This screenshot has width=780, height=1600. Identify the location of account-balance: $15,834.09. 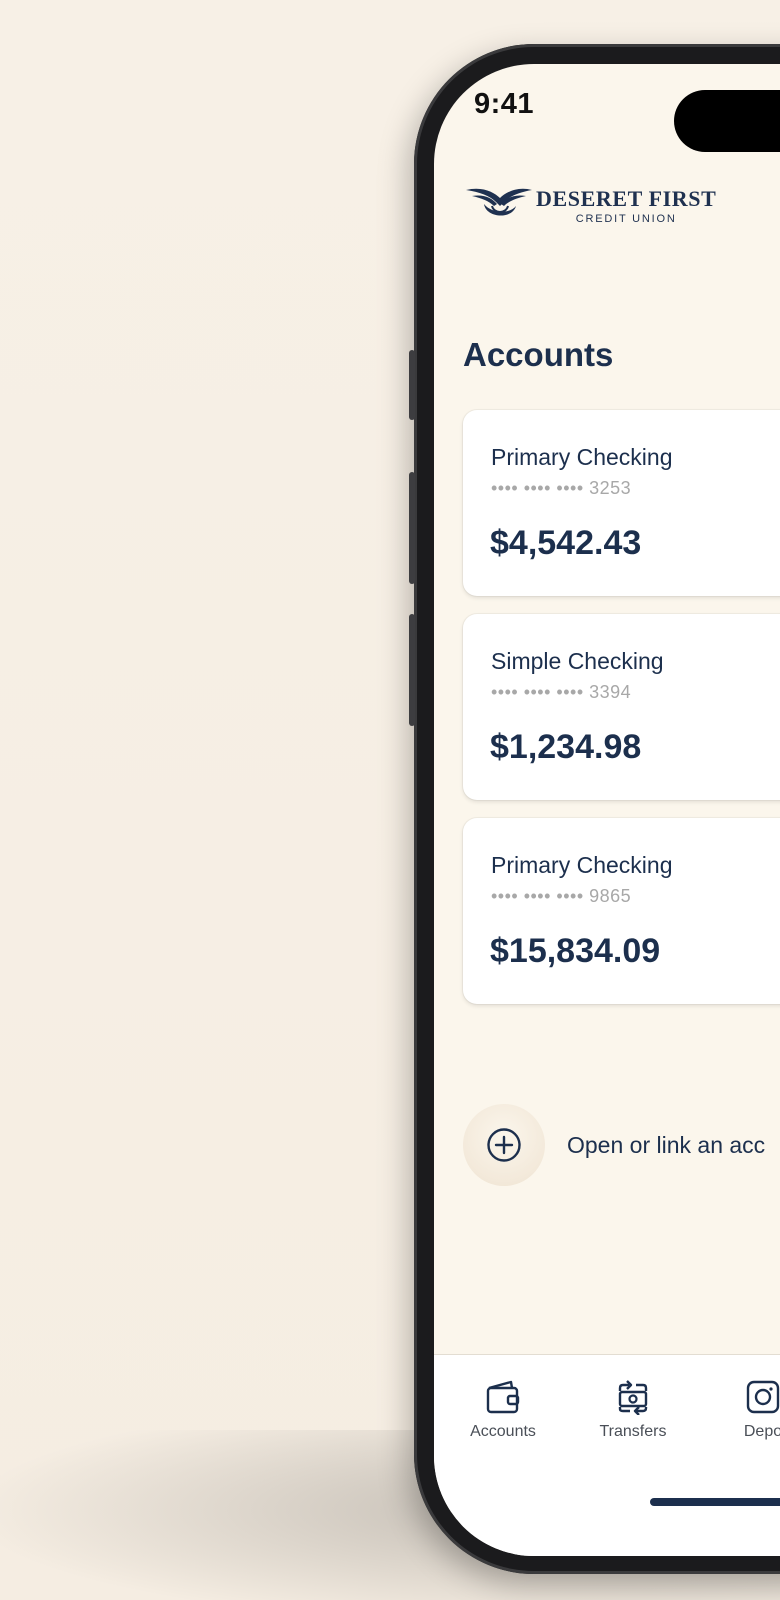
(575, 951).